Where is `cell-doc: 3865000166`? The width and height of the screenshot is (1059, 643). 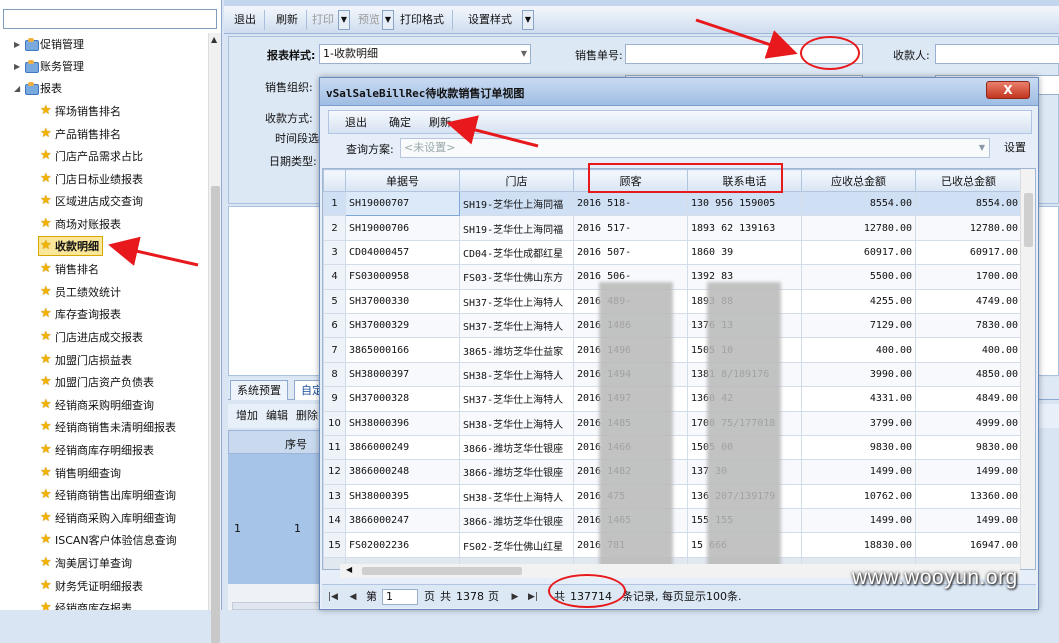
cell-doc: 3865000166 is located at coordinates (402, 350).